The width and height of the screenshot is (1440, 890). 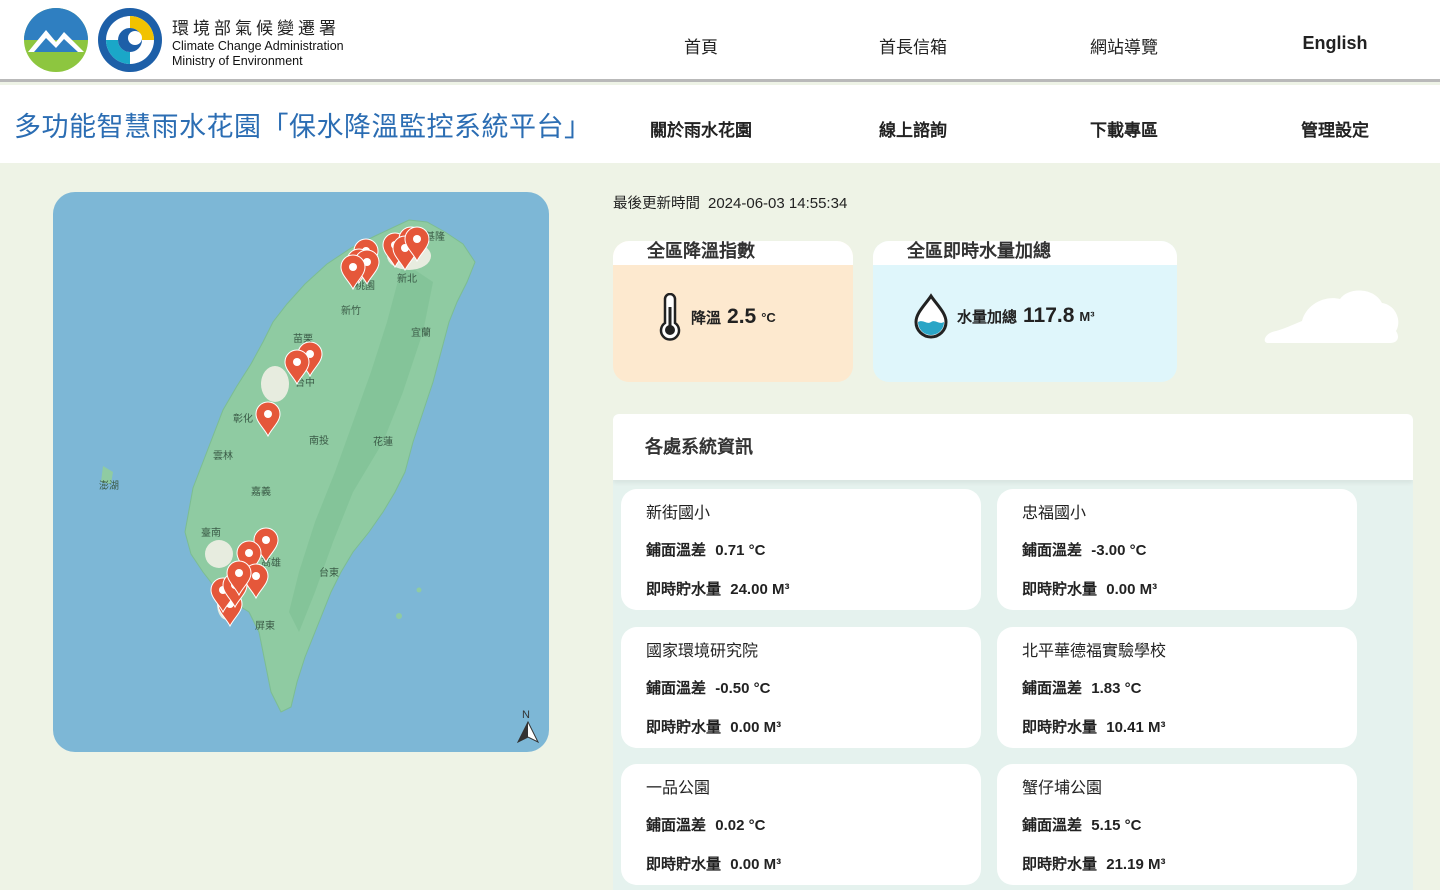 What do you see at coordinates (678, 512) in the screenshot?
I see `site-name: 新街國小` at bounding box center [678, 512].